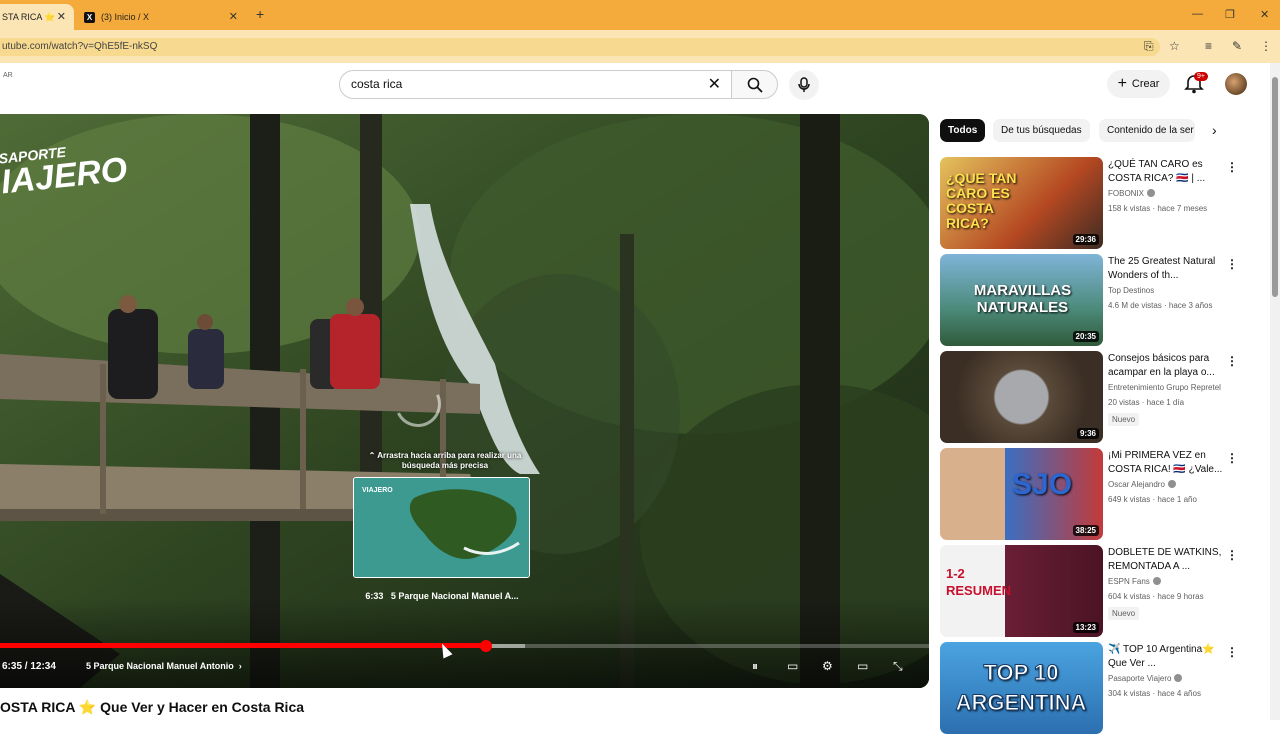 Image resolution: width=1280 pixels, height=735 pixels. I want to click on create-button: + Crear, so click(1138, 84).